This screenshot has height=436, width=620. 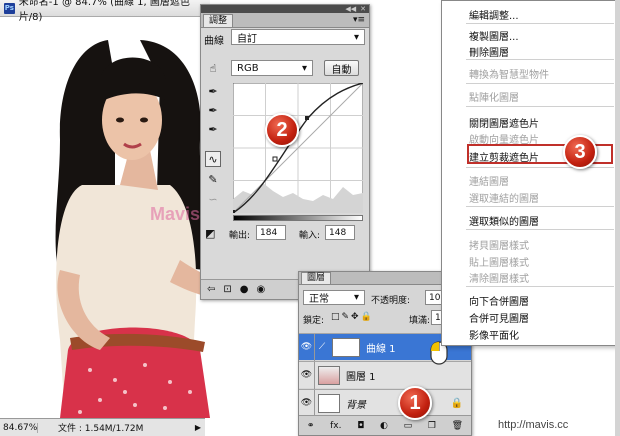 What do you see at coordinates (415, 403) in the screenshot?
I see `step-badge-1: 1` at bounding box center [415, 403].